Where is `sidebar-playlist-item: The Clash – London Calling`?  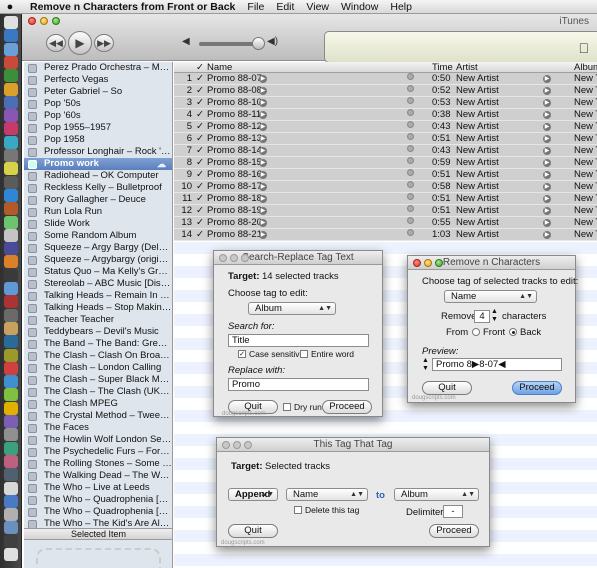 sidebar-playlist-item: The Clash – London Calling is located at coordinates (98, 368).